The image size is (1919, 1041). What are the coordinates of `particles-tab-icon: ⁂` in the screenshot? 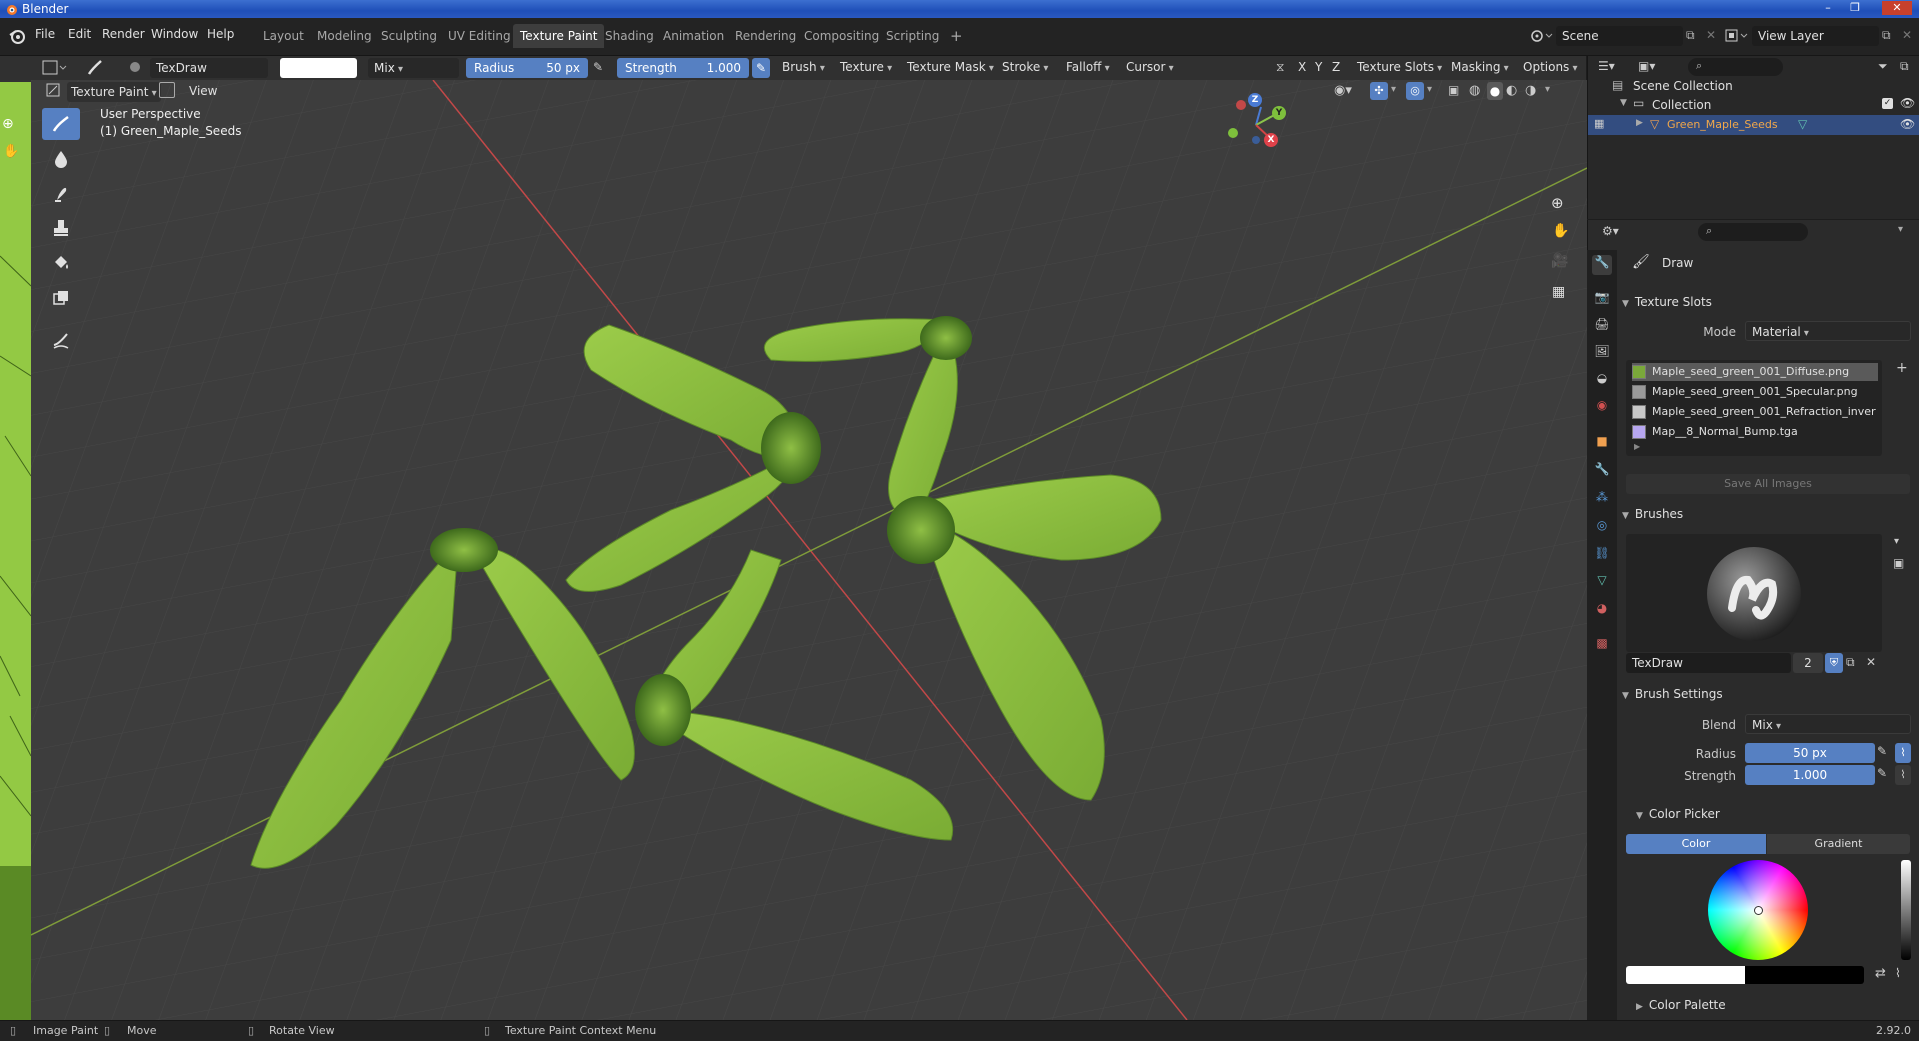 It's located at (1602, 500).